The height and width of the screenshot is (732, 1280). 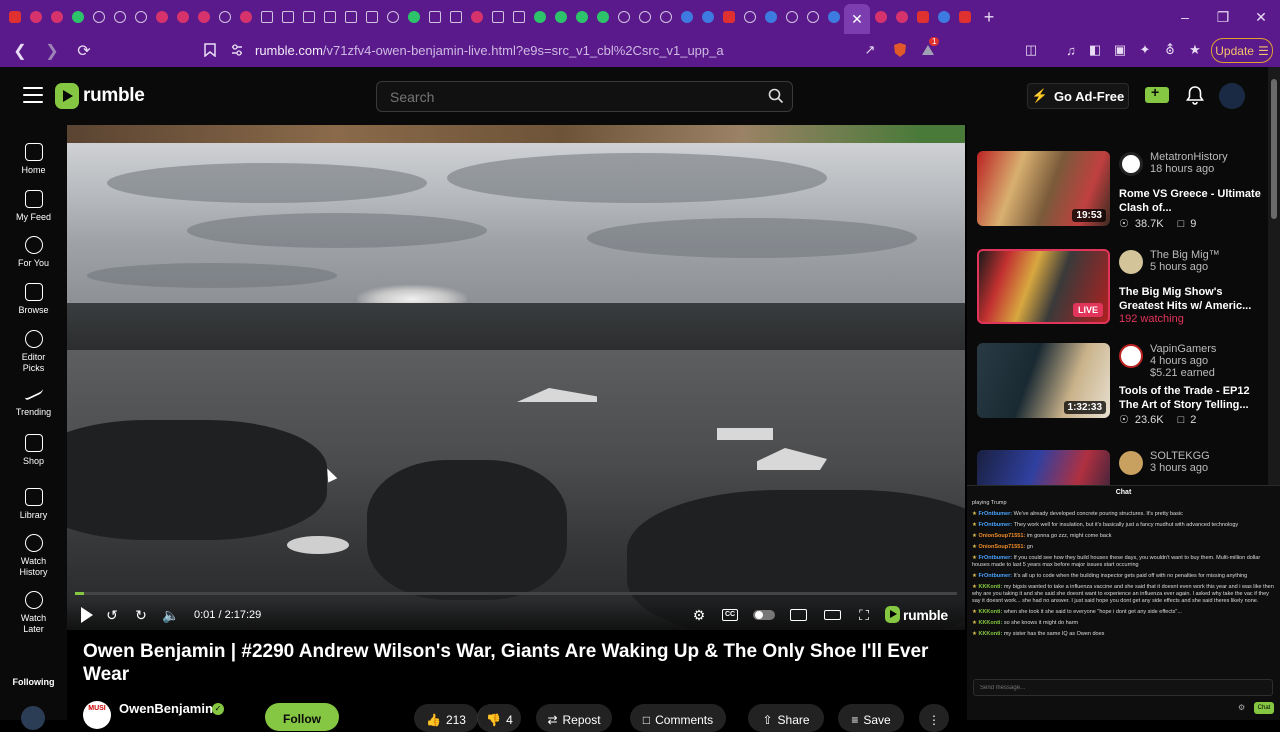 I want to click on update-button: Update ☰, so click(x=1242, y=50).